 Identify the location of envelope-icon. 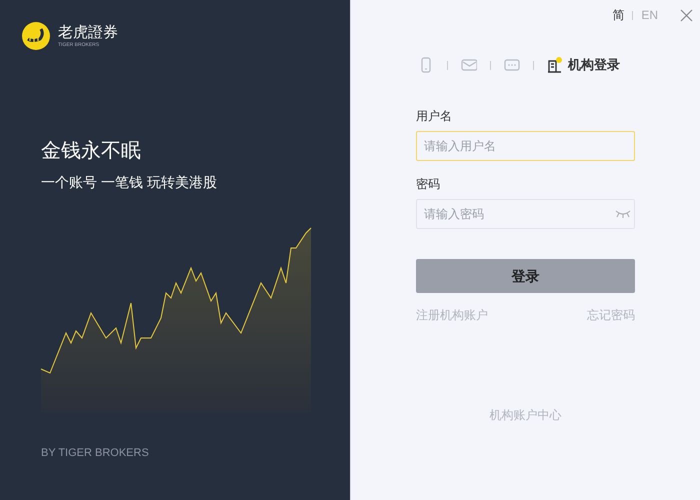
(469, 65).